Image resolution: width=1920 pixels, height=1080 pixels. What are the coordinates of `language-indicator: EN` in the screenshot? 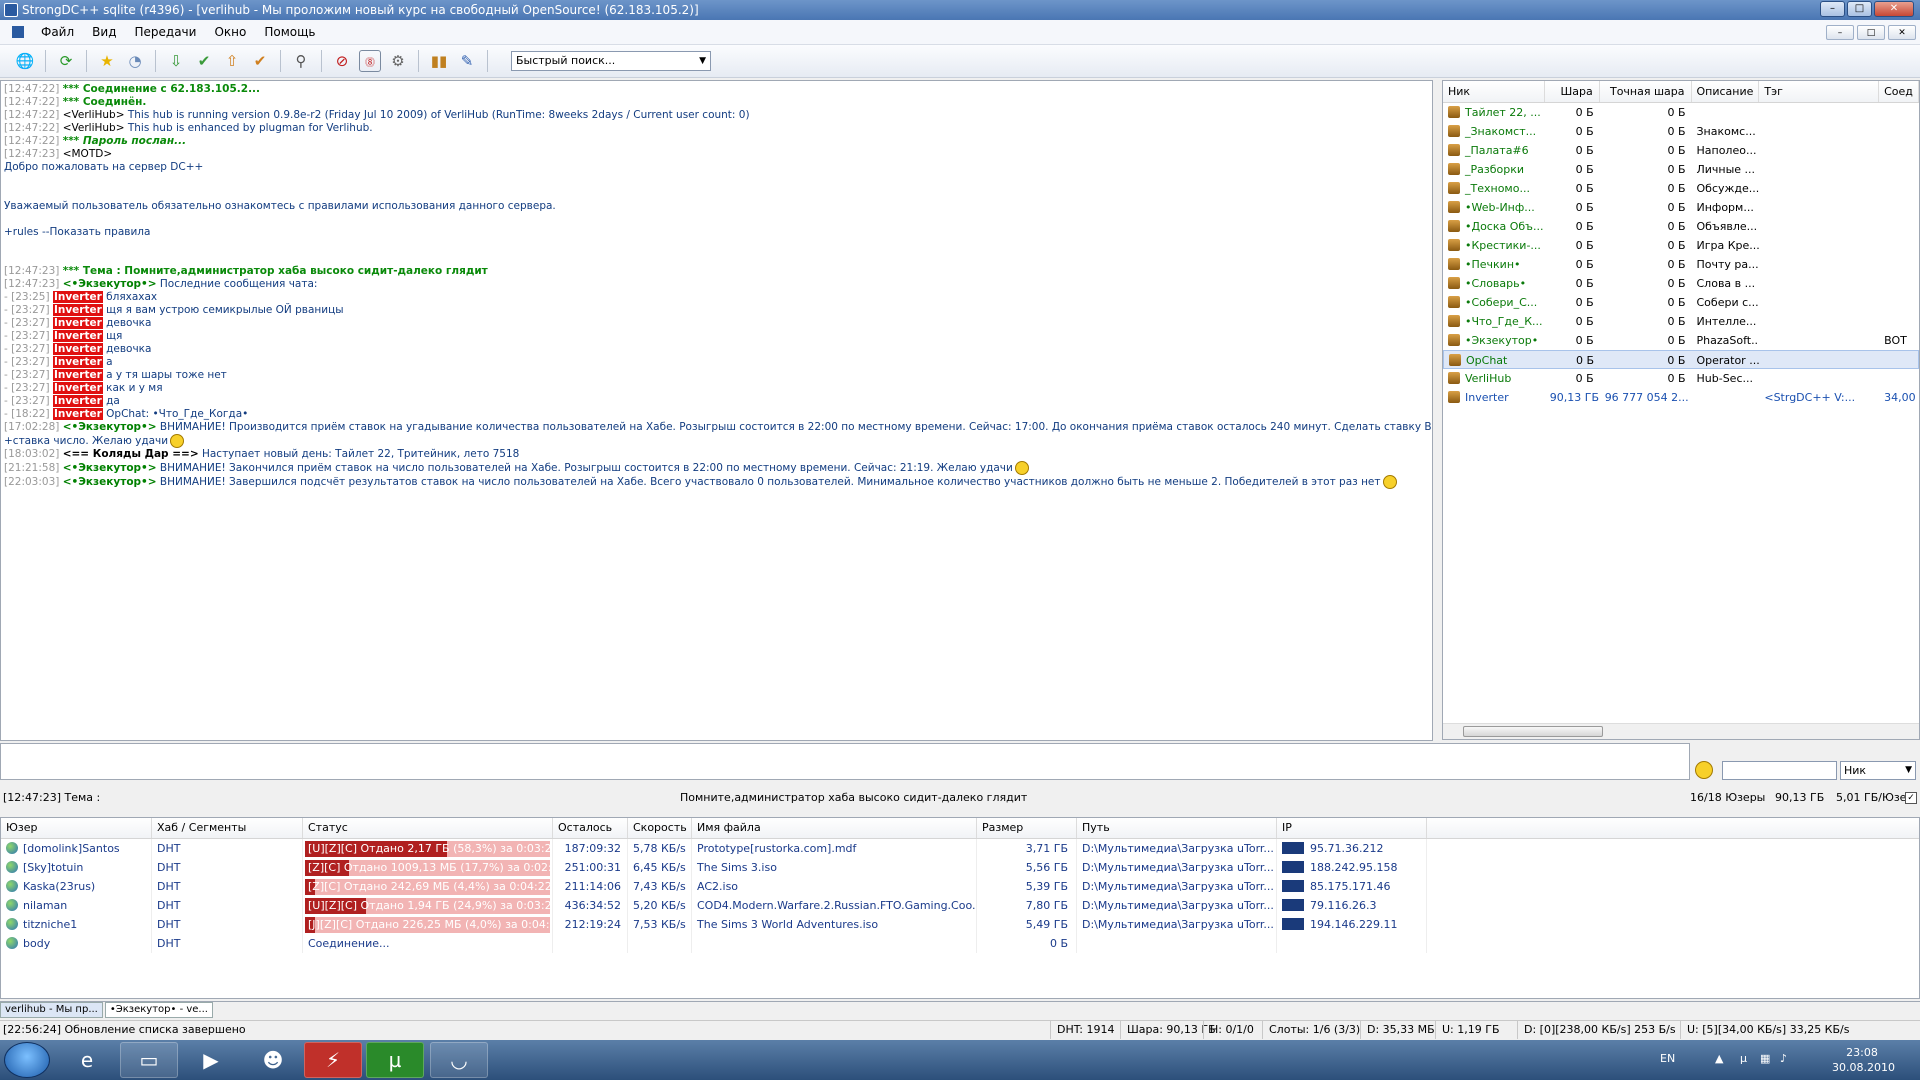 It's located at (1667, 1058).